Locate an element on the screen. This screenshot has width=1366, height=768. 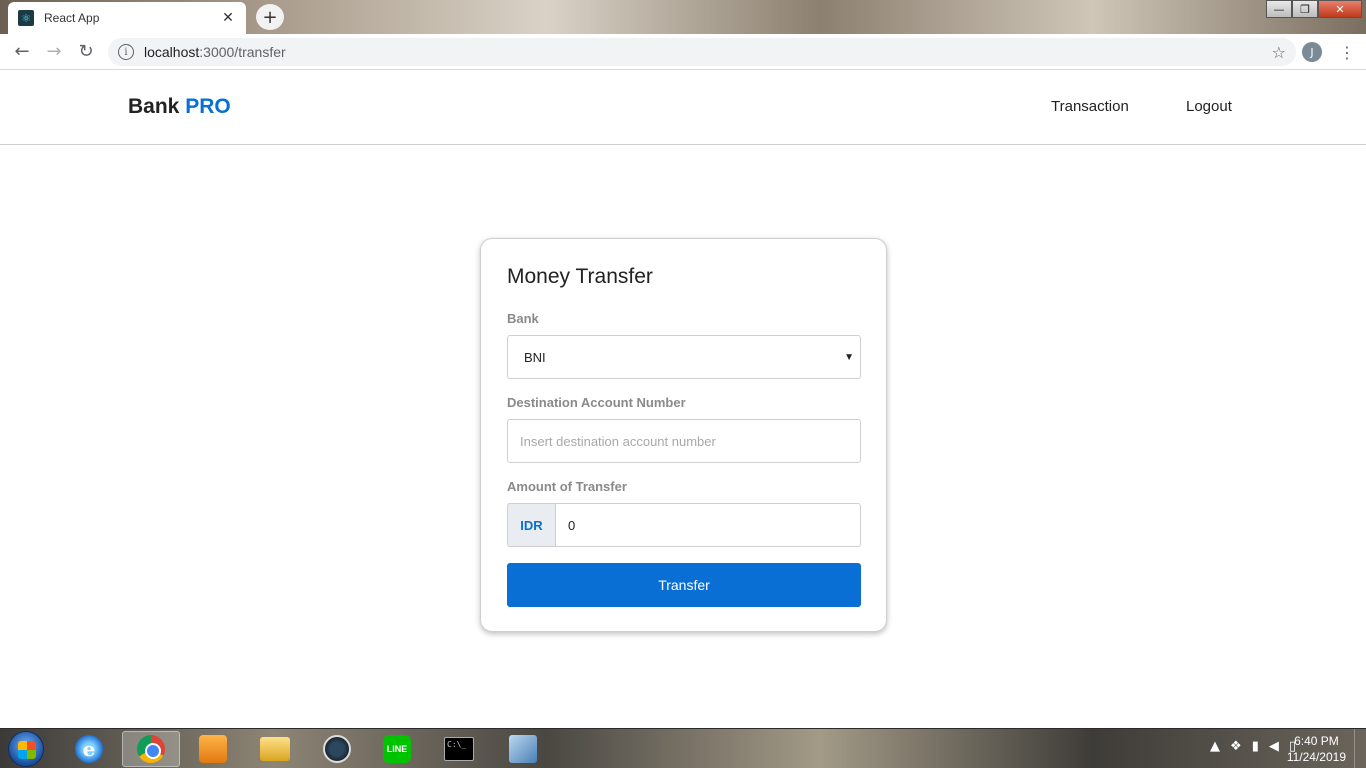
media-player-icon is located at coordinates (213, 749).